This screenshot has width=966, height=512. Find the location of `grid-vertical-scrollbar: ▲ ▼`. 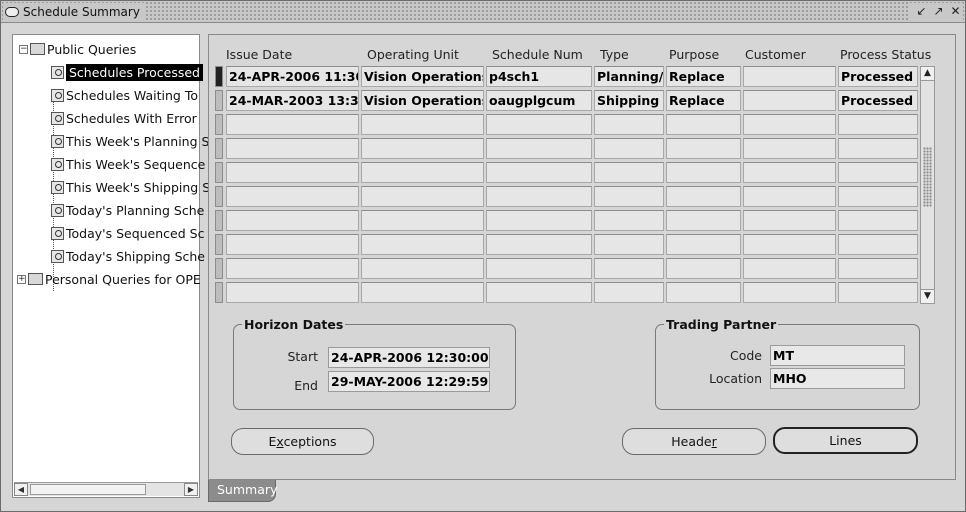

grid-vertical-scrollbar: ▲ ▼ is located at coordinates (927, 185).